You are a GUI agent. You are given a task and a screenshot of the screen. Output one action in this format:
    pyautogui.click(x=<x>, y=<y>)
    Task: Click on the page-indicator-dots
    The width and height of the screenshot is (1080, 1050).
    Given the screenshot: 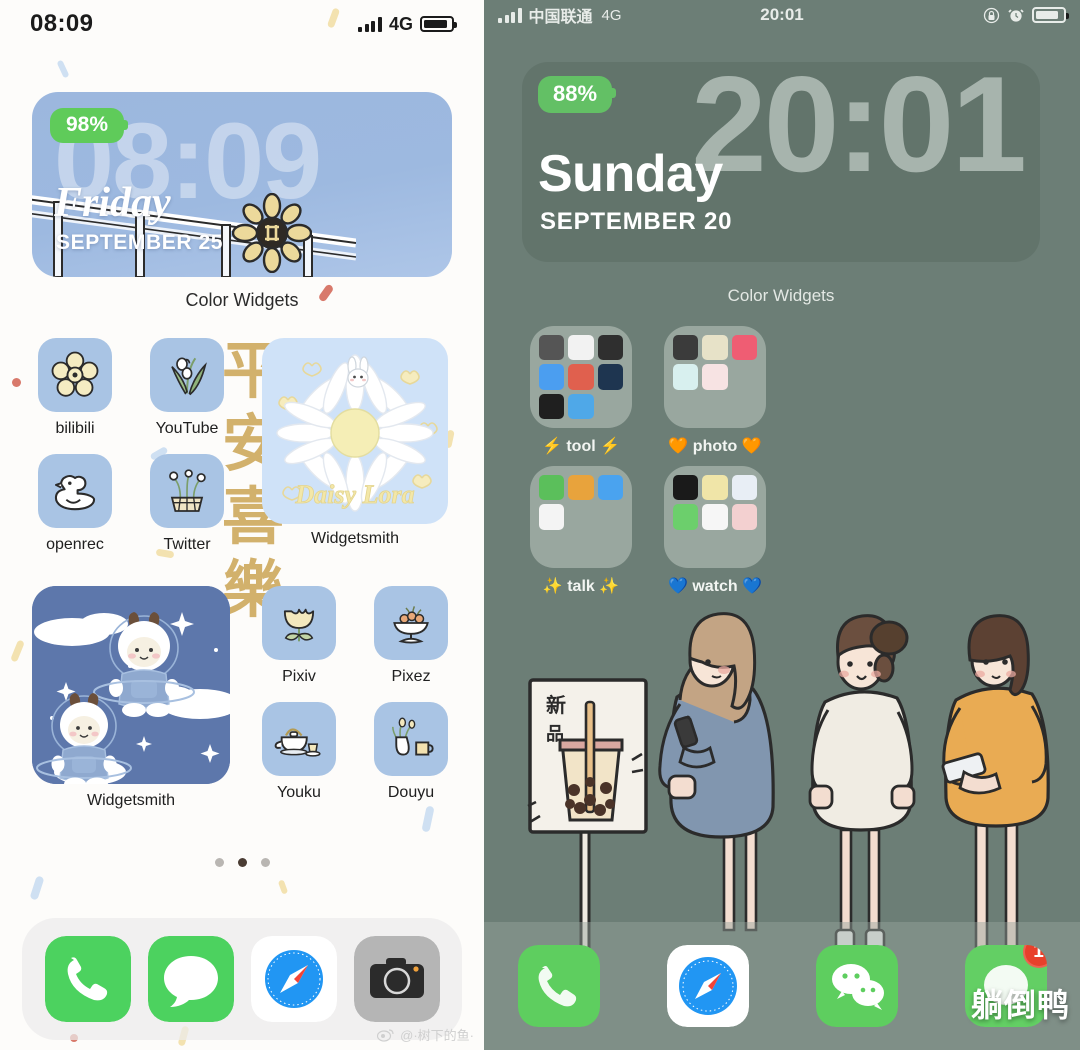 What is the action you would take?
    pyautogui.click(x=242, y=862)
    